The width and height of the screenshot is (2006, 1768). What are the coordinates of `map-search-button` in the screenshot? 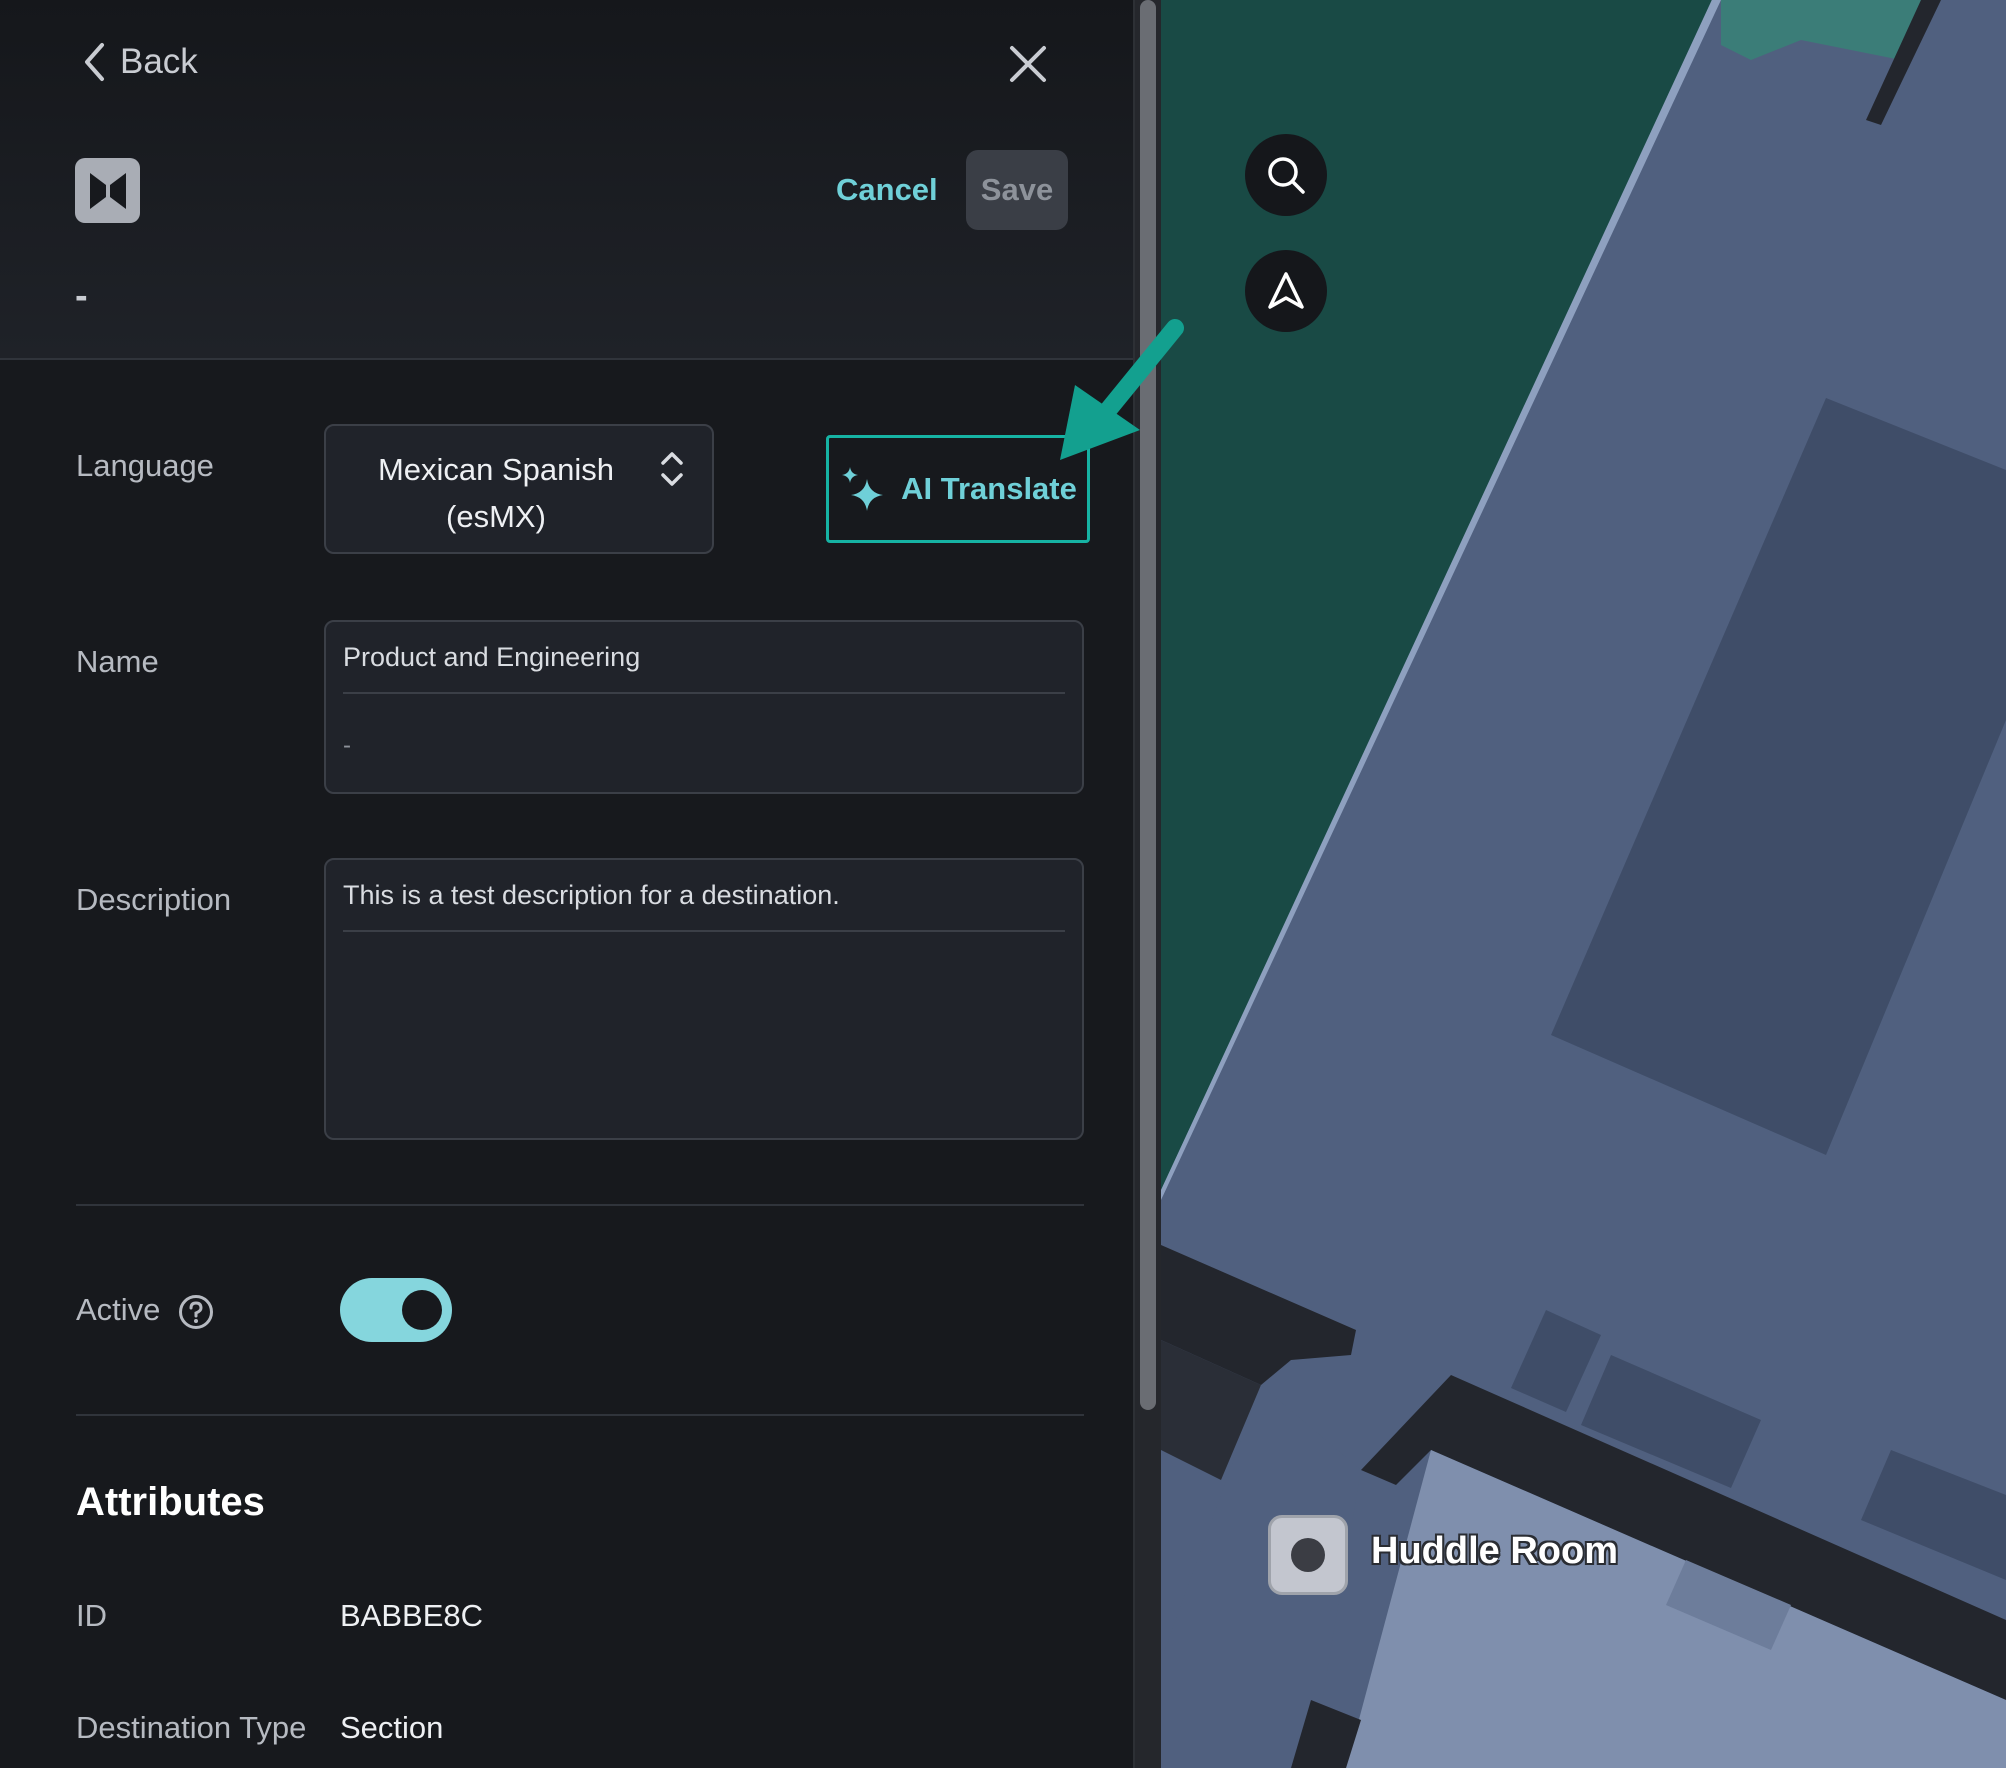 It's located at (1286, 175).